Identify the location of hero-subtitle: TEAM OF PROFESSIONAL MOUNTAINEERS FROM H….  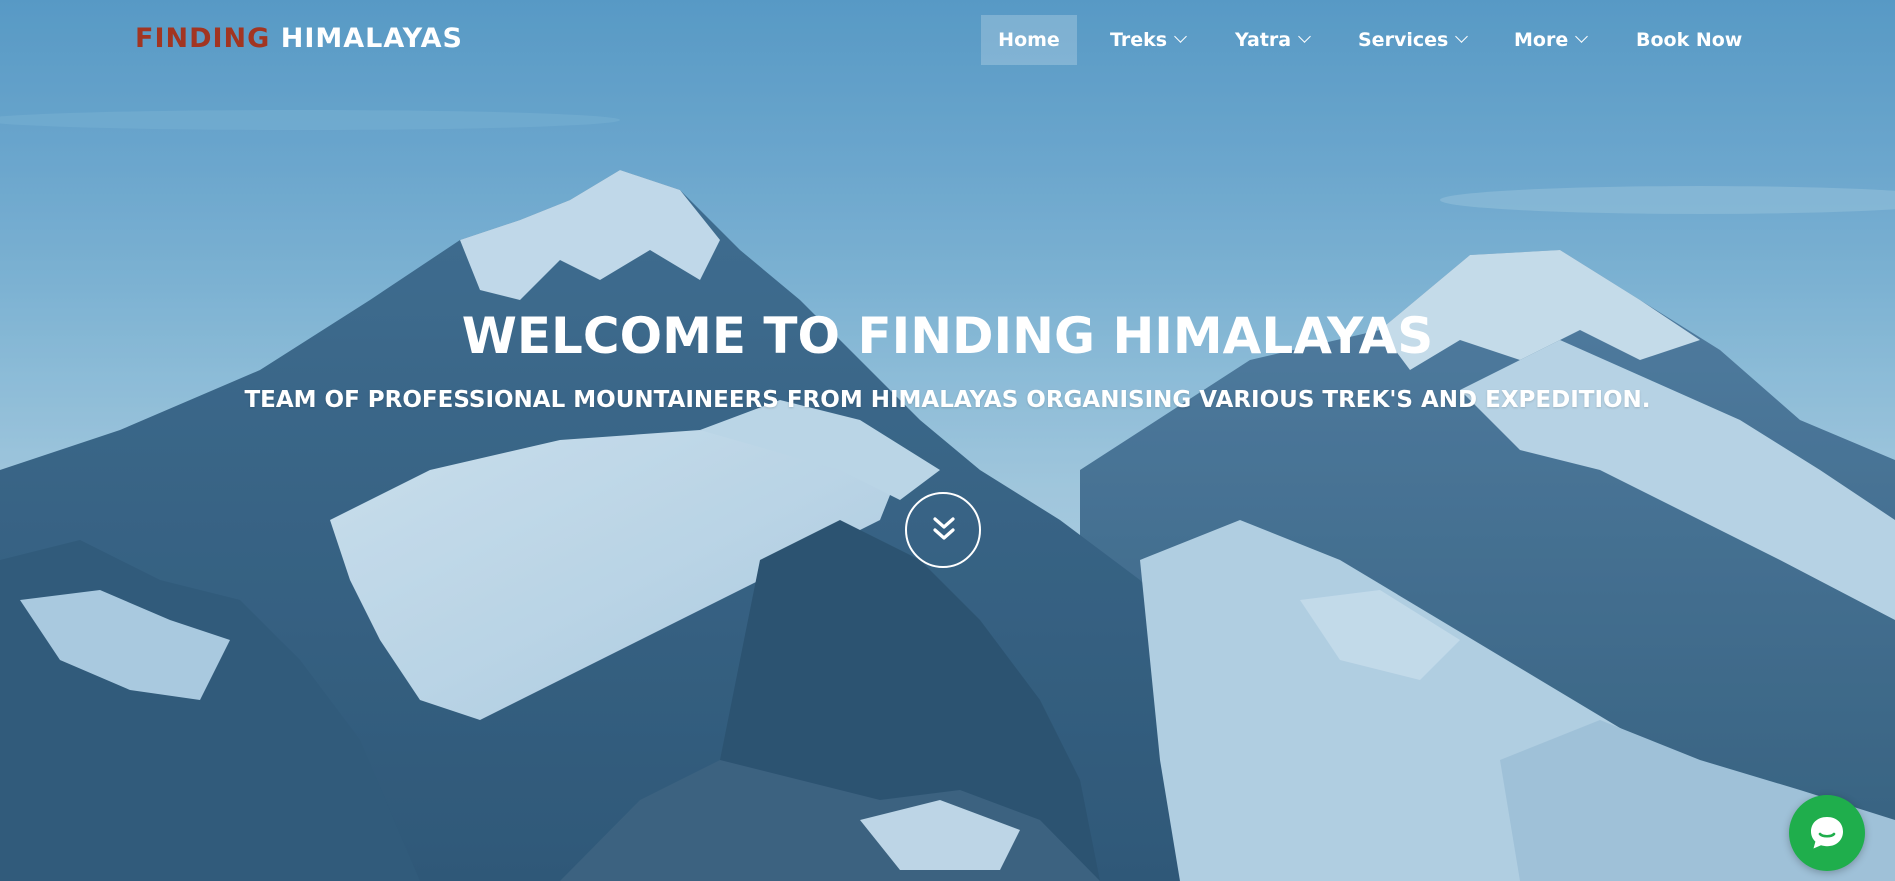
(947, 400).